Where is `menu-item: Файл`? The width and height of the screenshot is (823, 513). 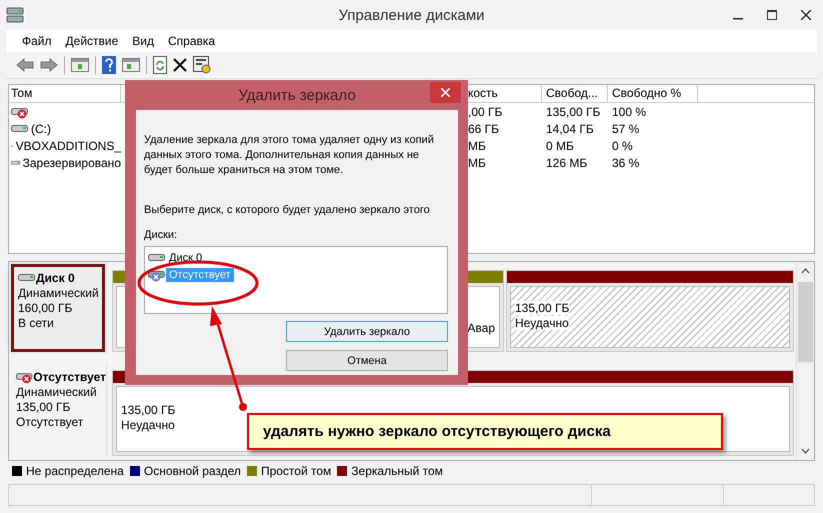 menu-item: Файл is located at coordinates (37, 41).